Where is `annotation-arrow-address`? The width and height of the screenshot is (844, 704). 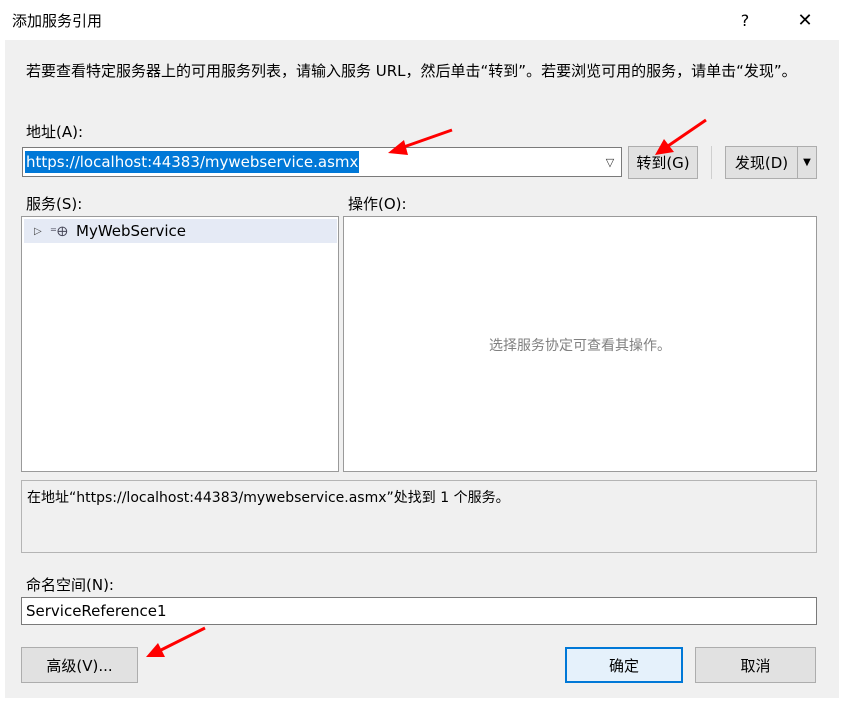 annotation-arrow-address is located at coordinates (420, 141).